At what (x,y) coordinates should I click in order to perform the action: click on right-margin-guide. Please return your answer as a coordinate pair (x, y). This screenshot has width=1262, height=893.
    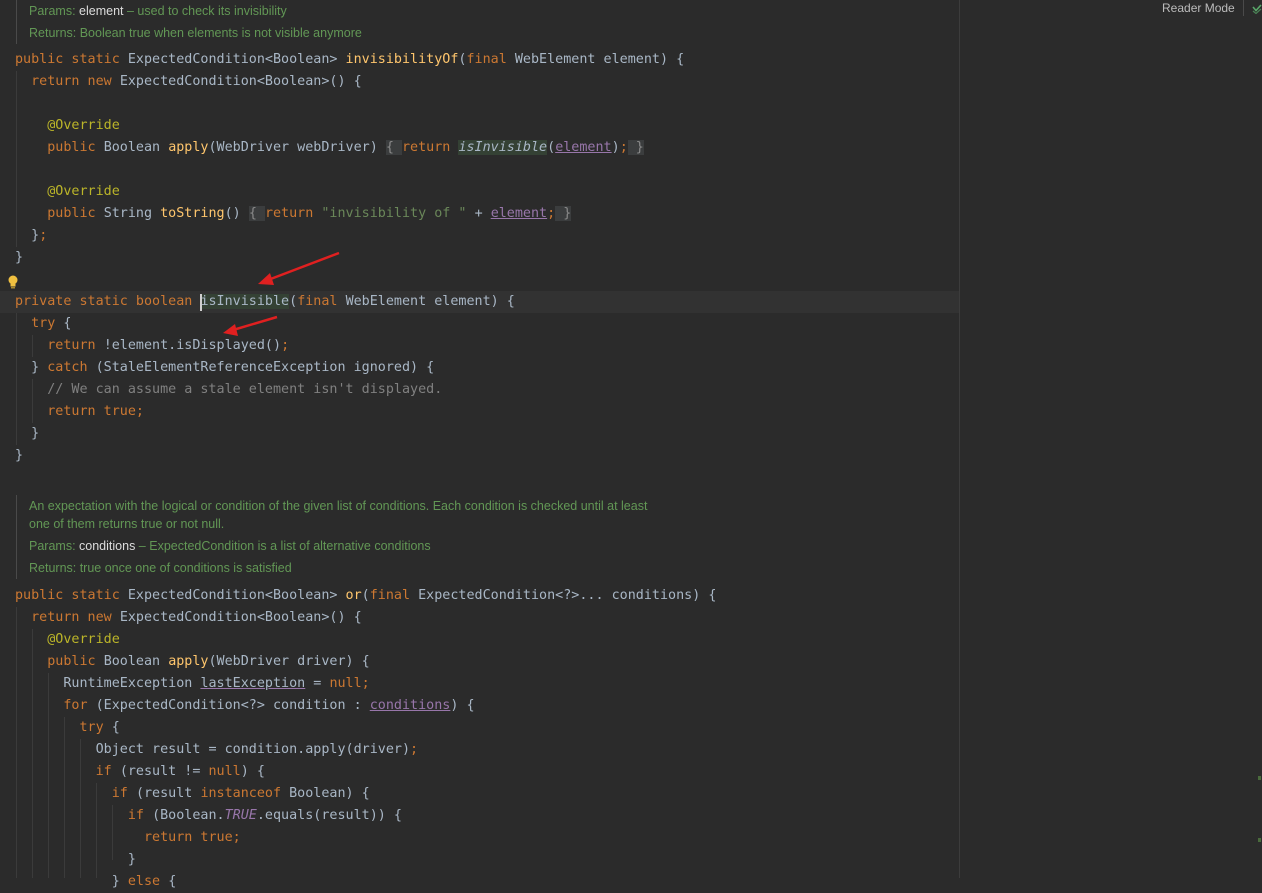
    Looking at the image, I should click on (959, 439).